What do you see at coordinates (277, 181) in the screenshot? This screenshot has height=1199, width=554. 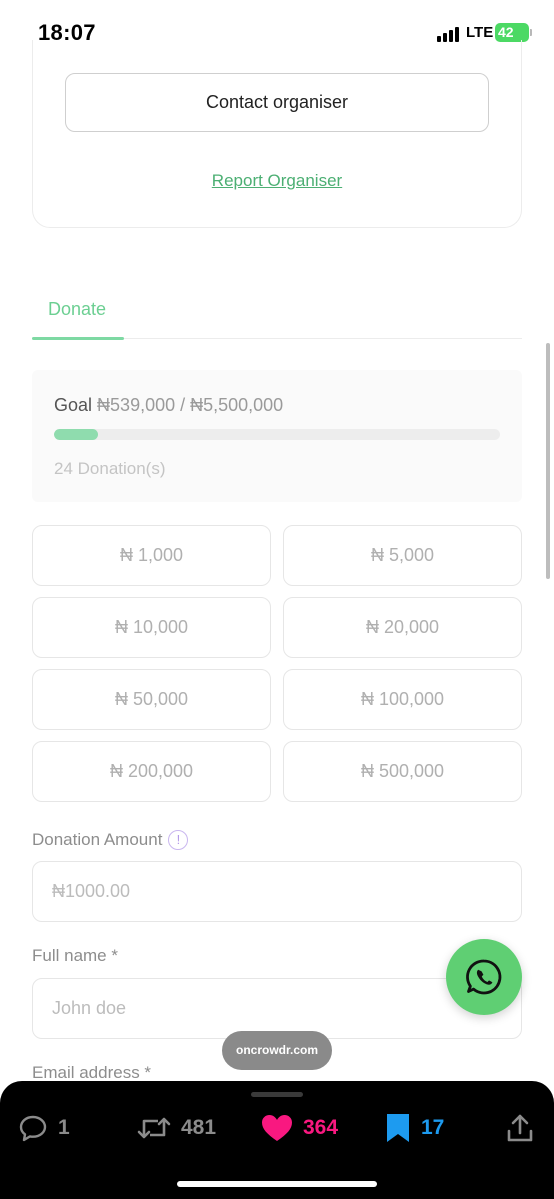 I see `report-organiser-link: Report Organiser` at bounding box center [277, 181].